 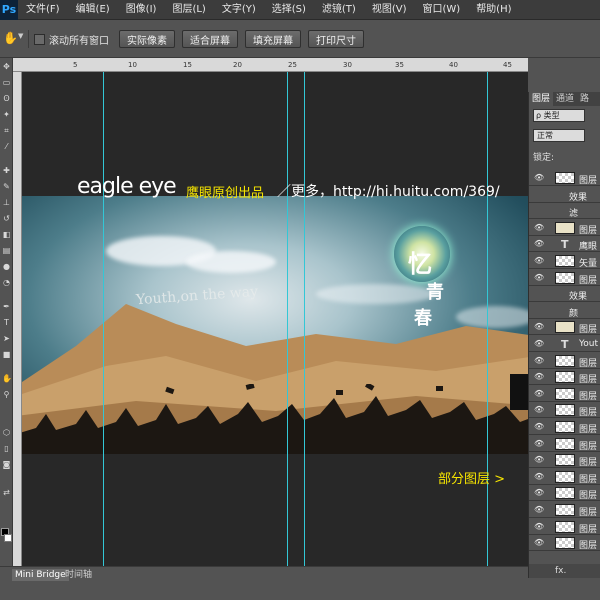 I want to click on panel-footer: fx., so click(x=564, y=571).